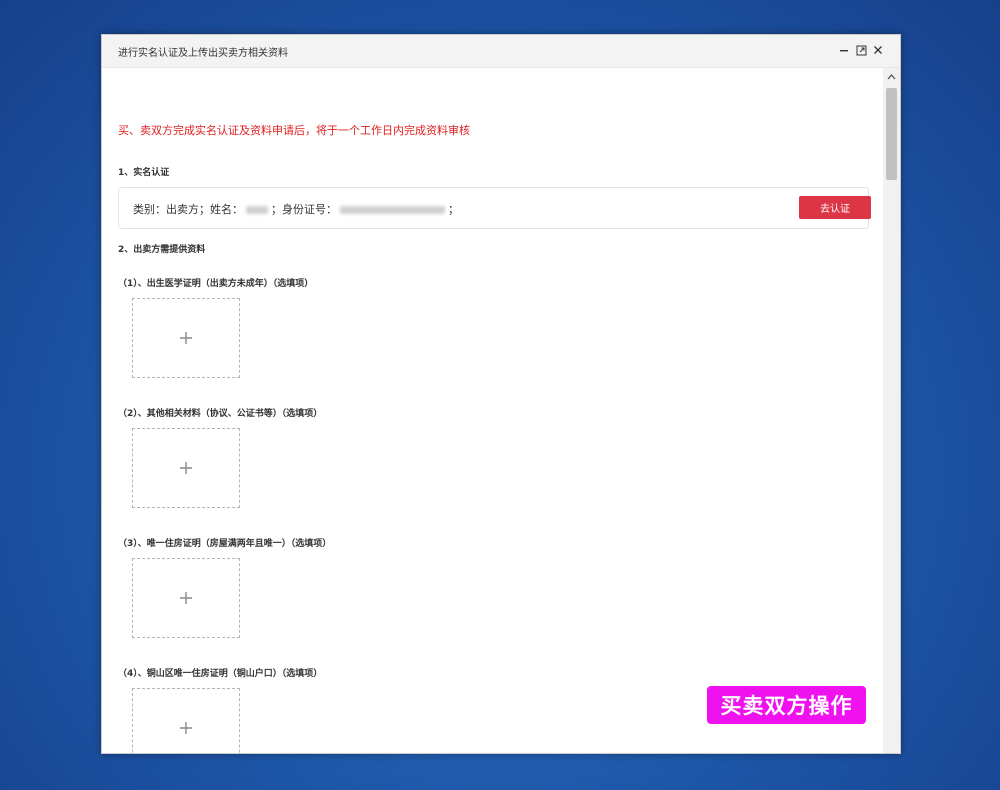 The image size is (1000, 790). I want to click on dialog-title: 进行实名认证及上传出买卖方相关资料, so click(203, 53).